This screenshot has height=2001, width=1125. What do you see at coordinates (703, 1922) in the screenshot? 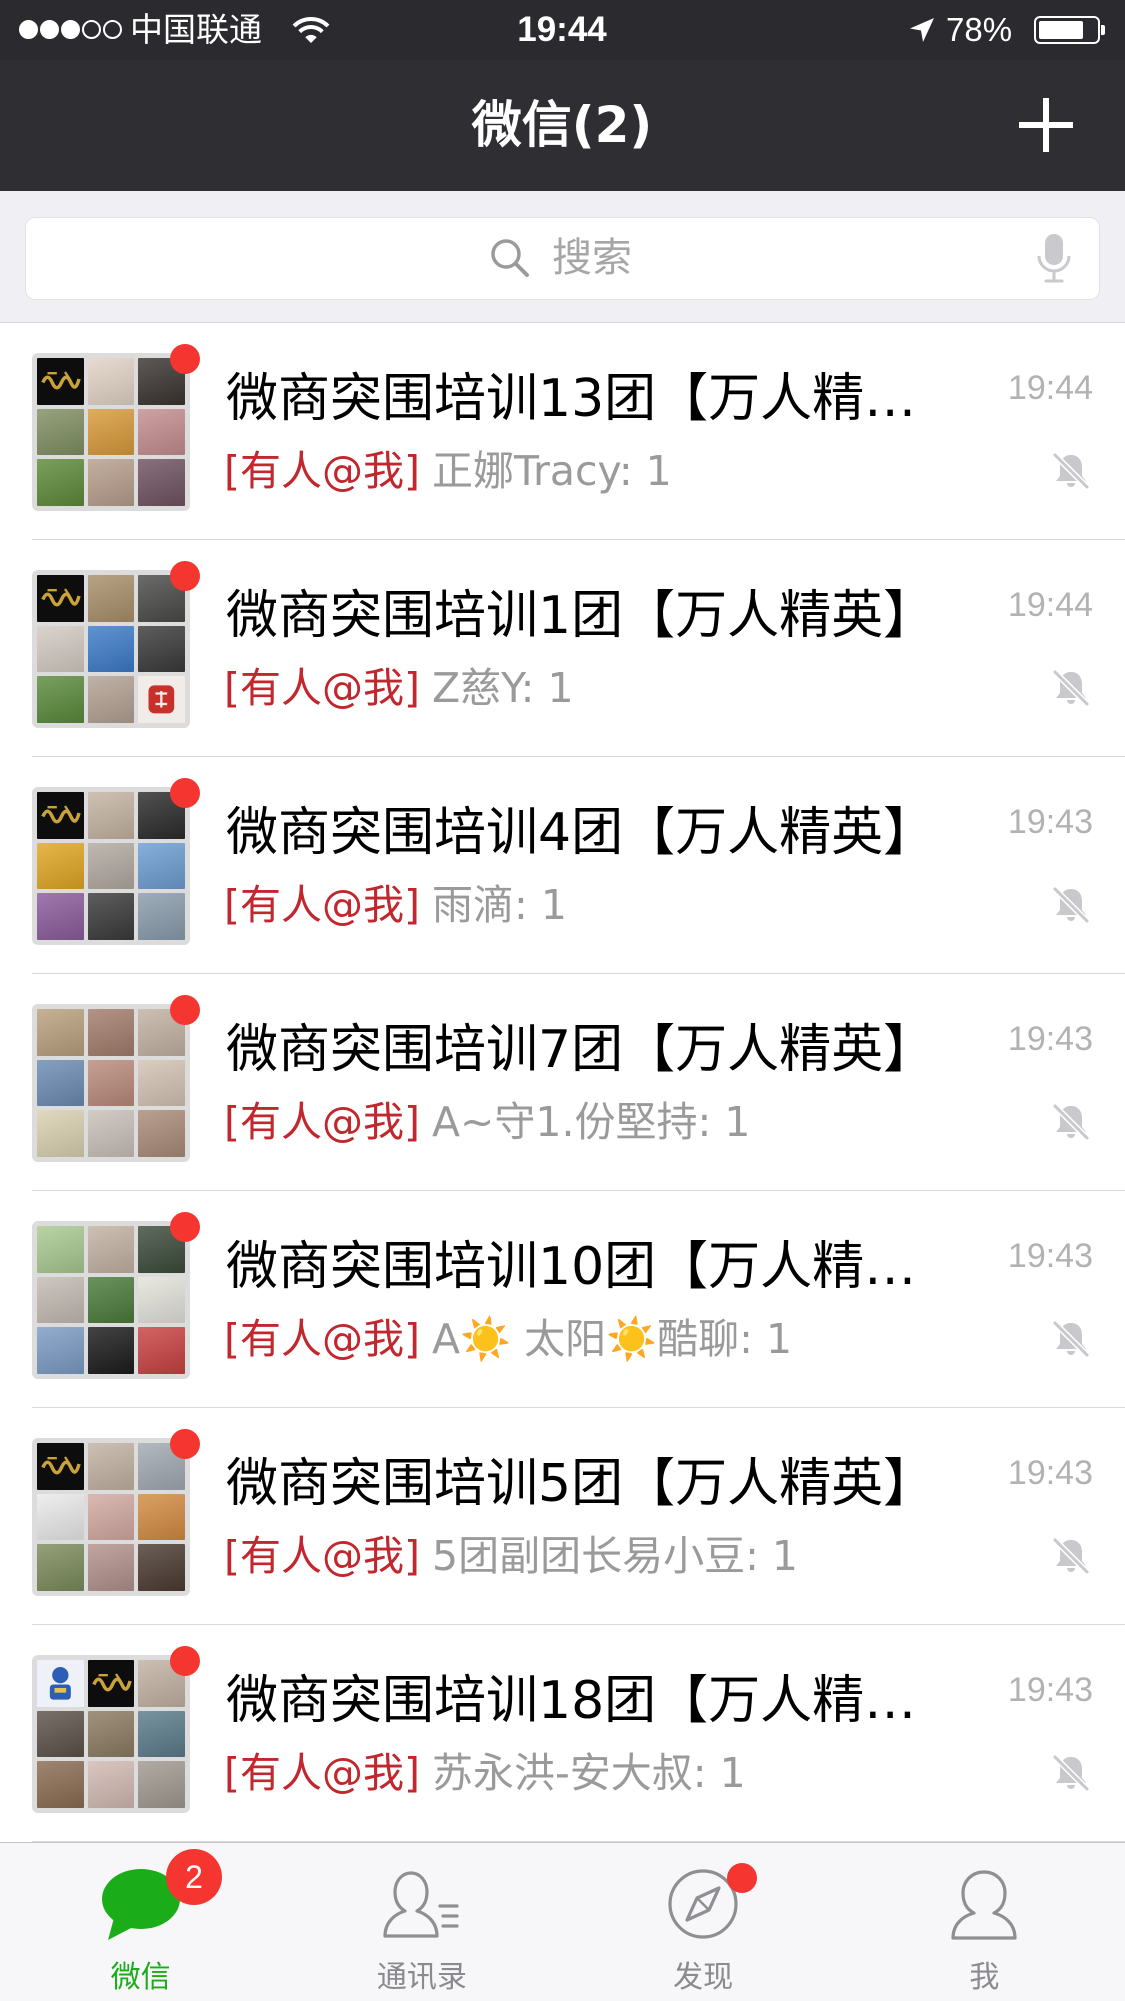
I see `tab-discover: 发现` at bounding box center [703, 1922].